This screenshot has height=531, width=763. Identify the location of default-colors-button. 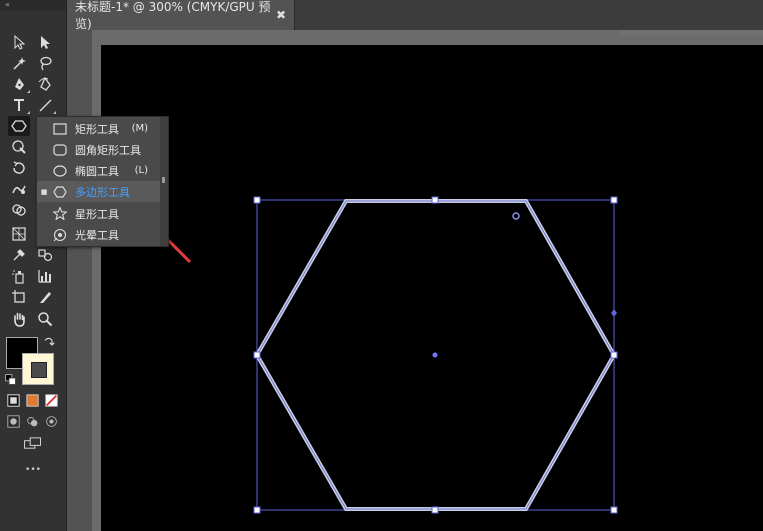
(10, 379).